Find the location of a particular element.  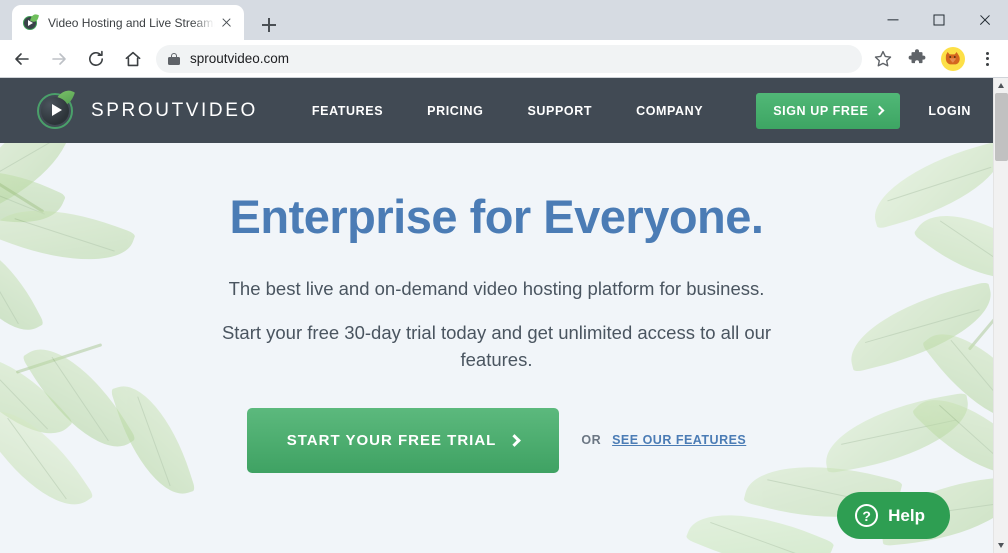

dog-extension-icon is located at coordinates (953, 59).